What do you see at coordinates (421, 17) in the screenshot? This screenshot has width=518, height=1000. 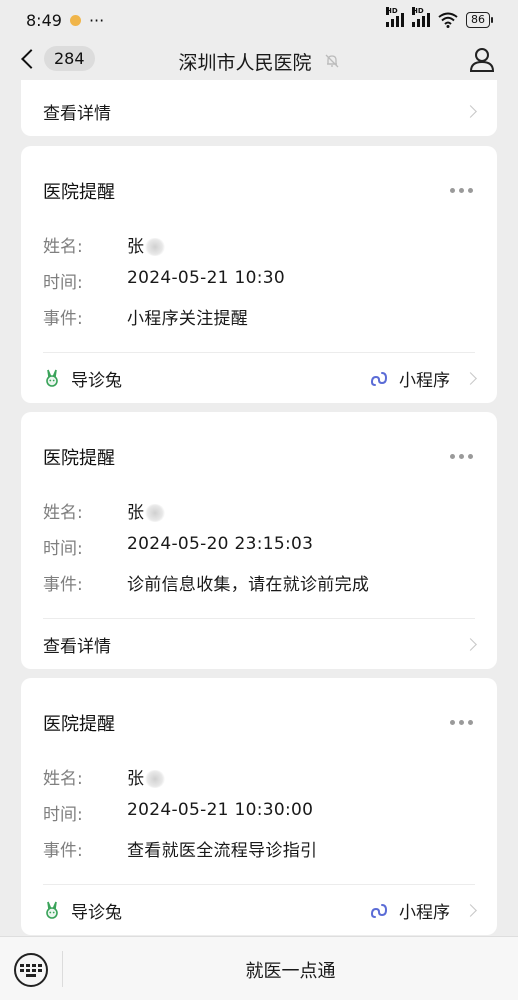 I see `signal-2-icon: HD` at bounding box center [421, 17].